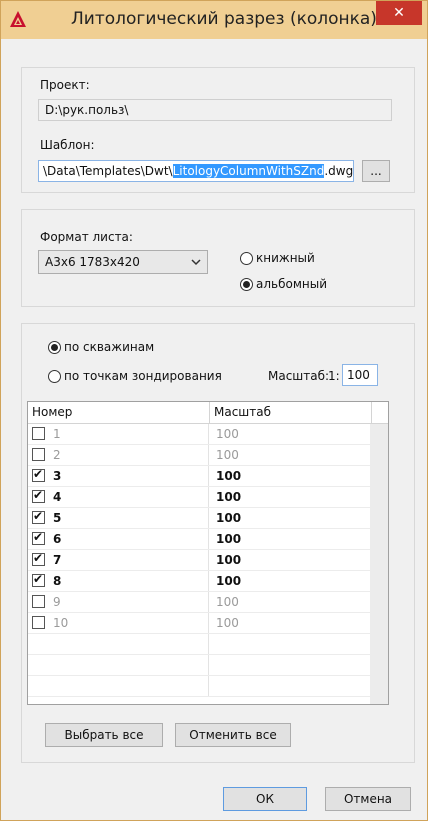 The image size is (428, 821). I want to click on template-path-prefix: \Data\Templates\Dwt\, so click(108, 171).